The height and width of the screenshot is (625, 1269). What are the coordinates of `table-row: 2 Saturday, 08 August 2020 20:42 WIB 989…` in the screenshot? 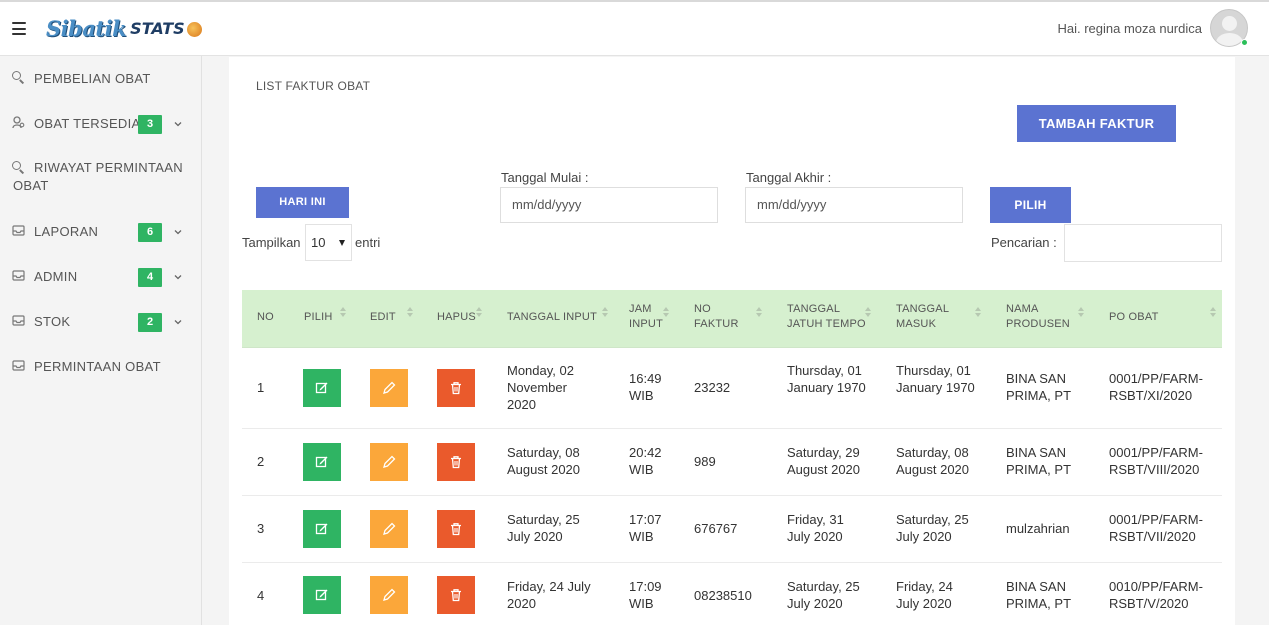 It's located at (732, 462).